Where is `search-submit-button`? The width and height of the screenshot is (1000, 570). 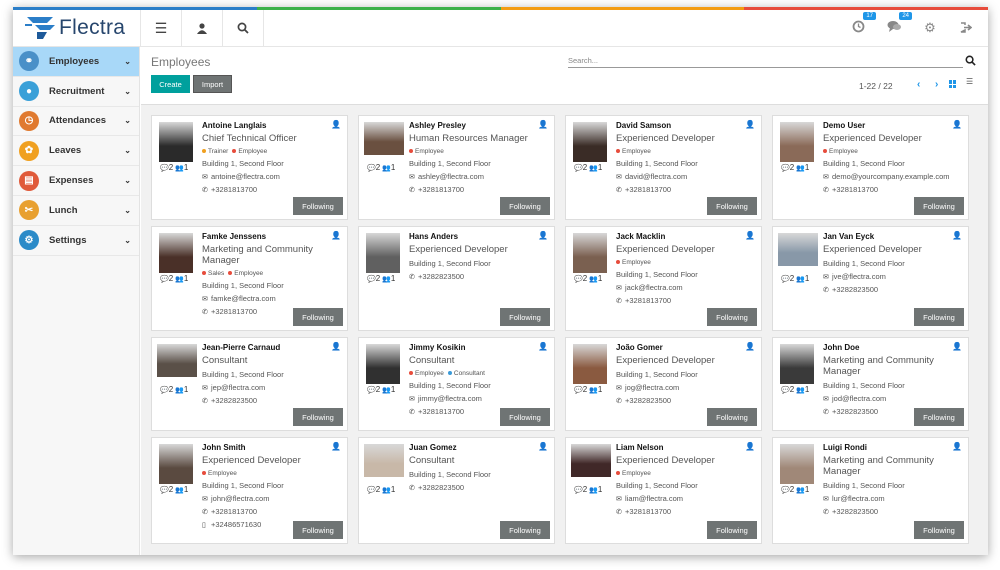
search-submit-button is located at coordinates (970, 62).